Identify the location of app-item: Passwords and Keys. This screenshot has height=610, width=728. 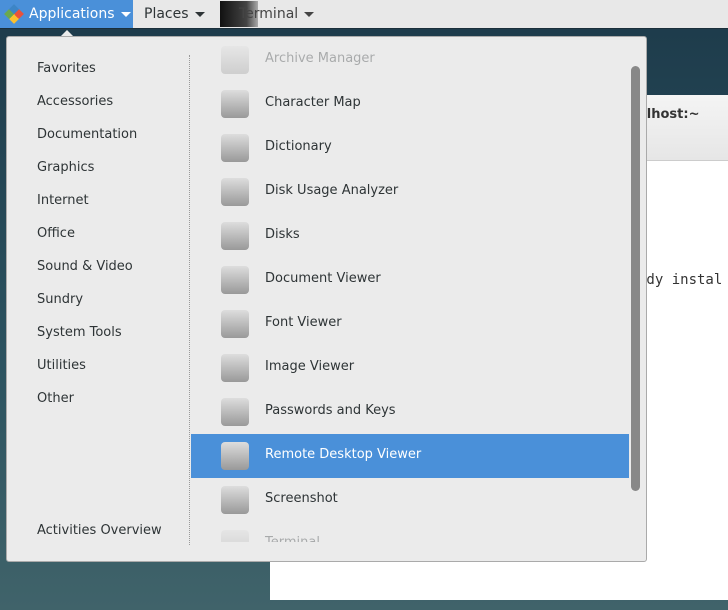
(410, 412).